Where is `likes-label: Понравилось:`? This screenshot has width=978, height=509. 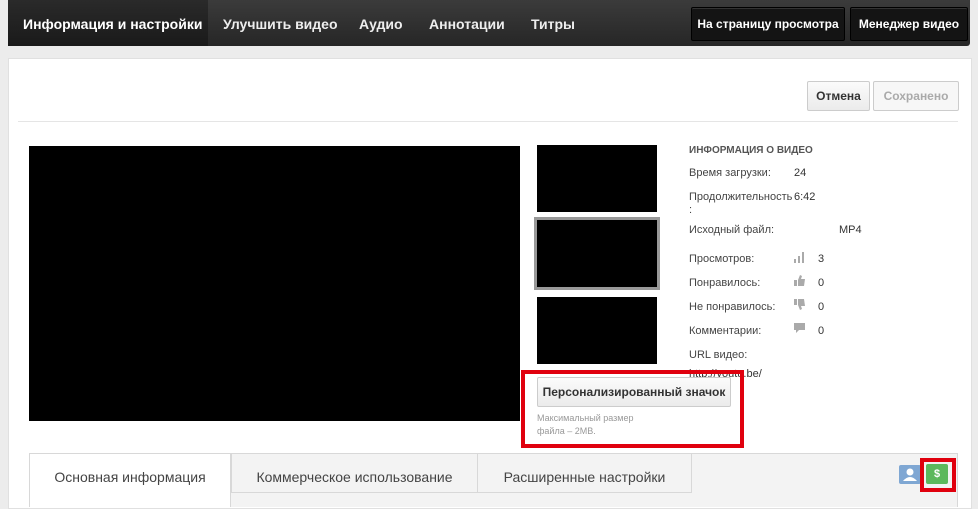 likes-label: Понравилось: is located at coordinates (725, 283).